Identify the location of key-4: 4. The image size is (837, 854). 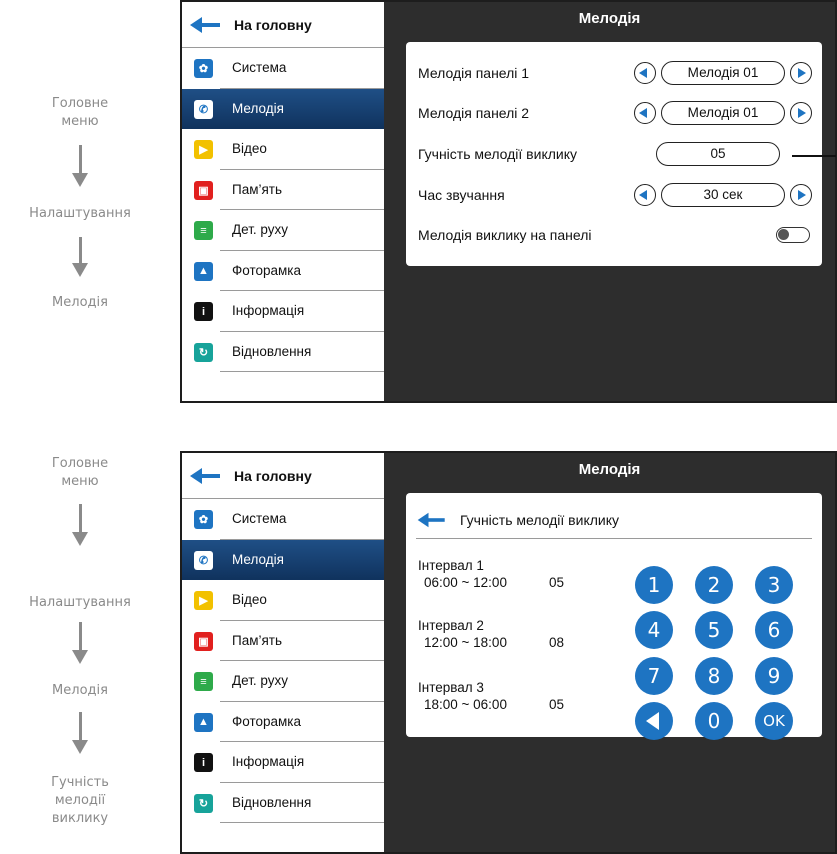
(654, 630).